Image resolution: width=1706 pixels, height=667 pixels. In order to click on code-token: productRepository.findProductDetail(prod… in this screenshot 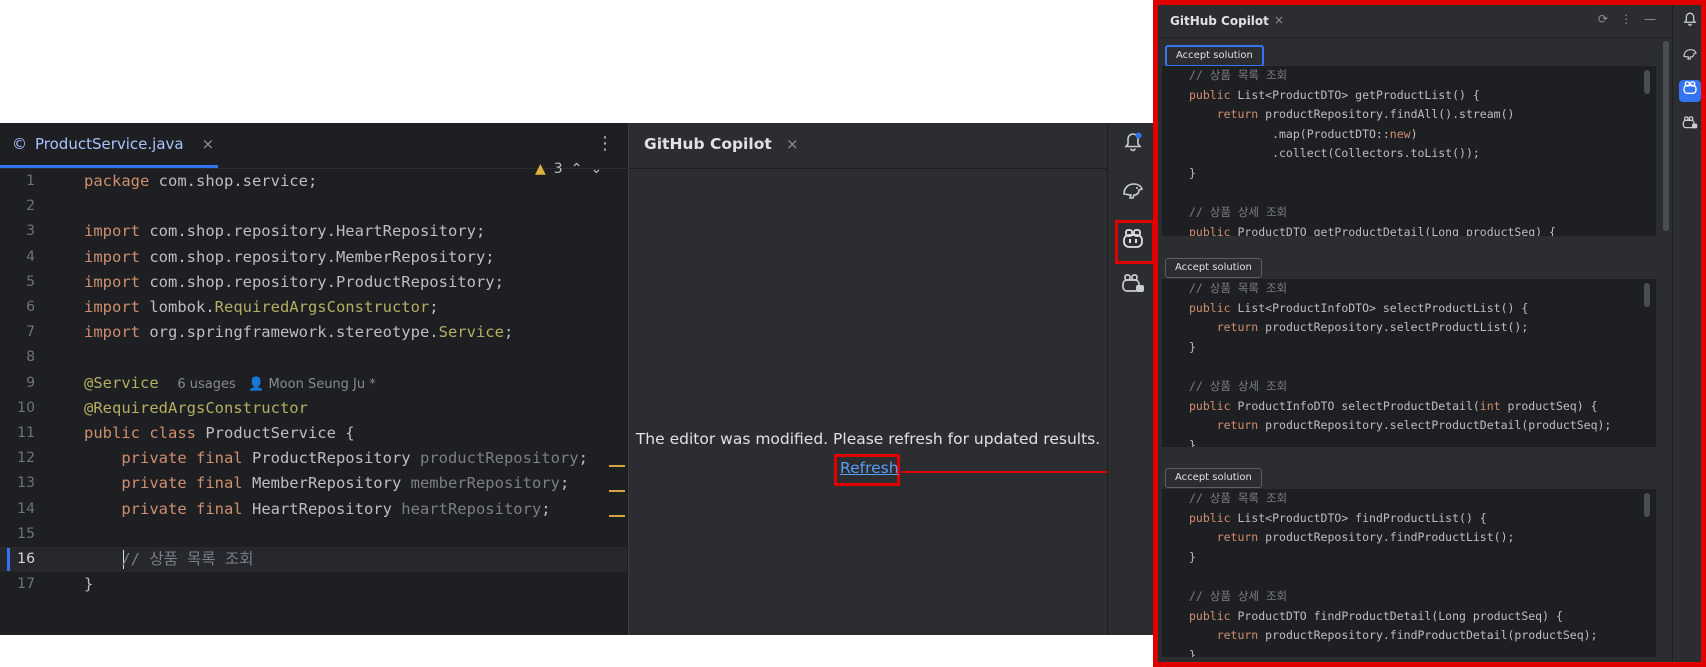, I will do `click(1431, 635)`.